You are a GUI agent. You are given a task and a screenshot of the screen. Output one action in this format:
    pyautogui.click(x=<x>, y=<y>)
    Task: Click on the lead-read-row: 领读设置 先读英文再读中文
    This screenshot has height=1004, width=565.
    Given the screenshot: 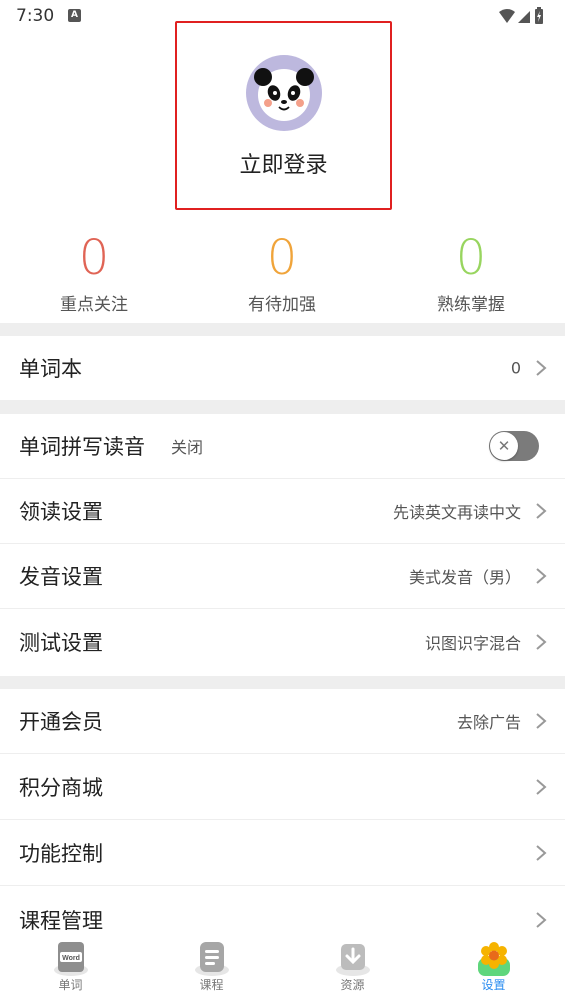 What is the action you would take?
    pyautogui.click(x=282, y=511)
    